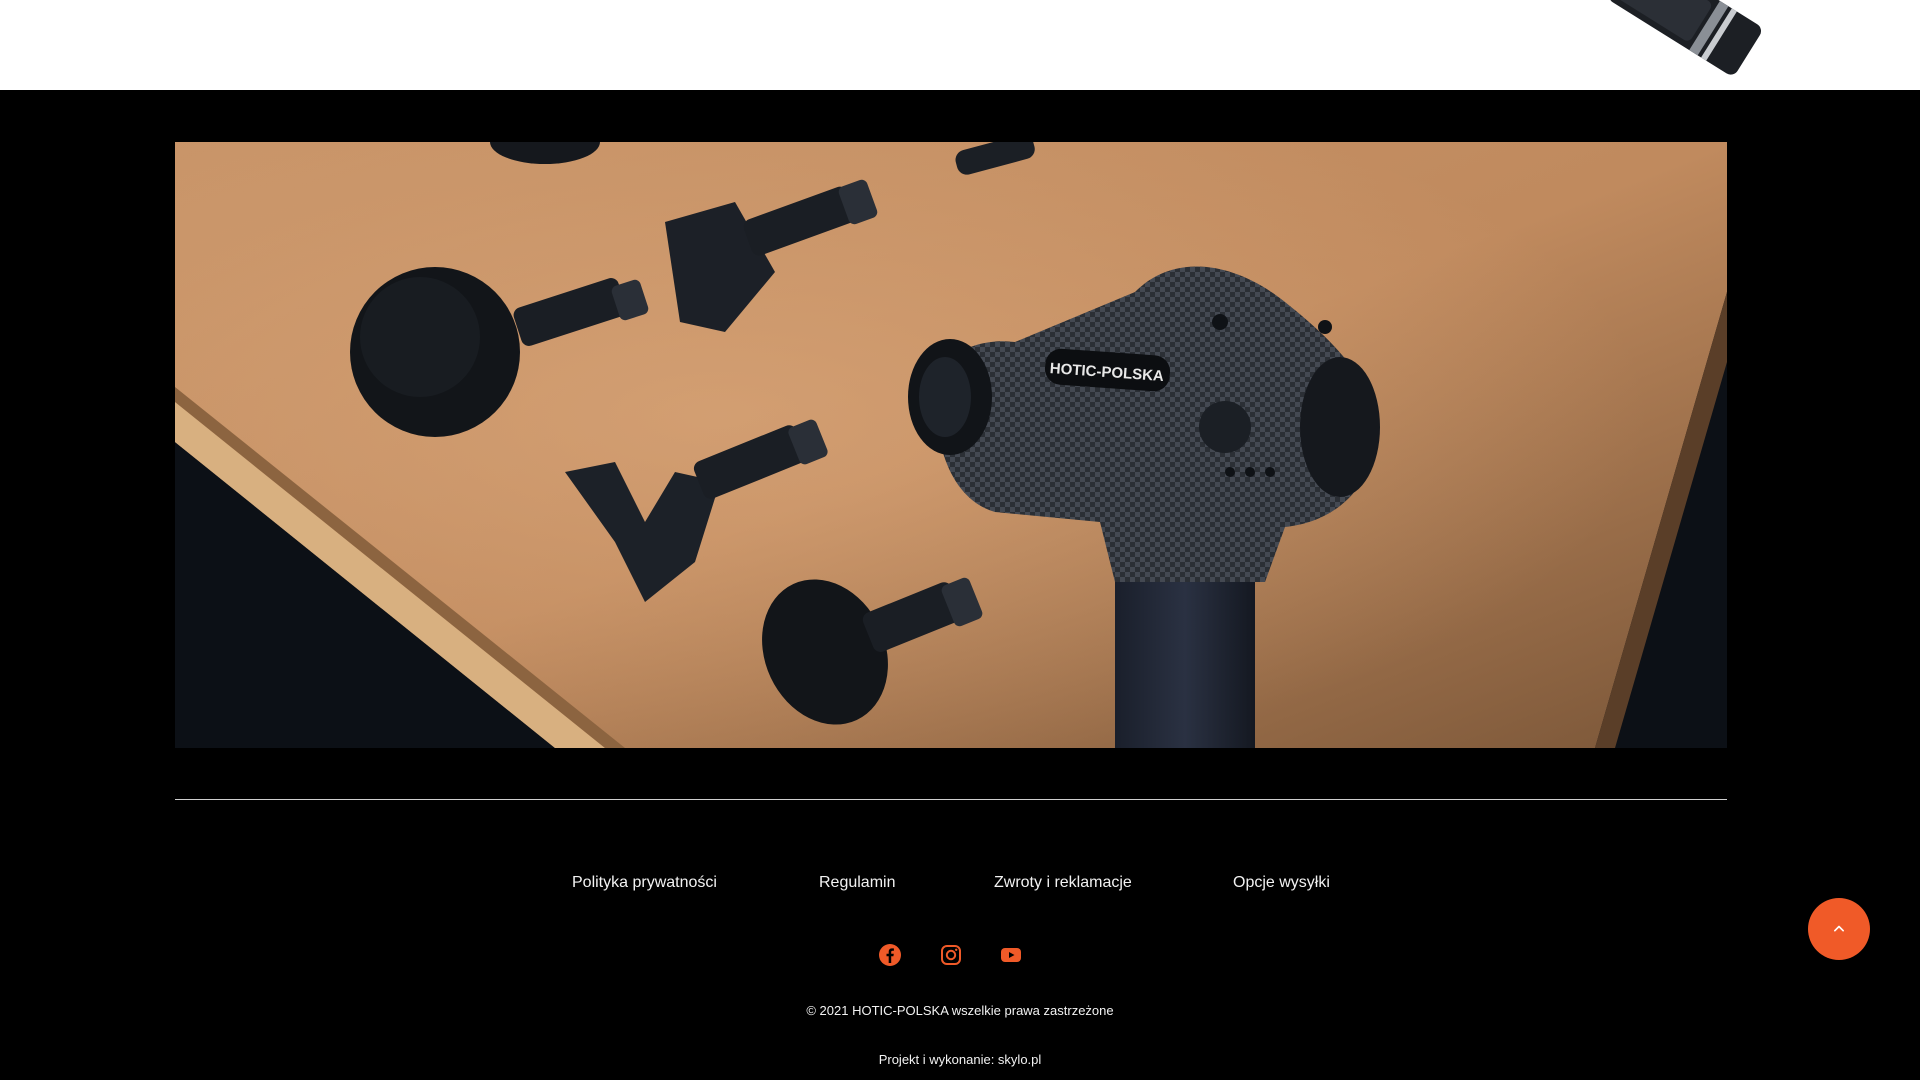 This screenshot has height=1080, width=1920. I want to click on link-terms: Regulamin, so click(857, 883).